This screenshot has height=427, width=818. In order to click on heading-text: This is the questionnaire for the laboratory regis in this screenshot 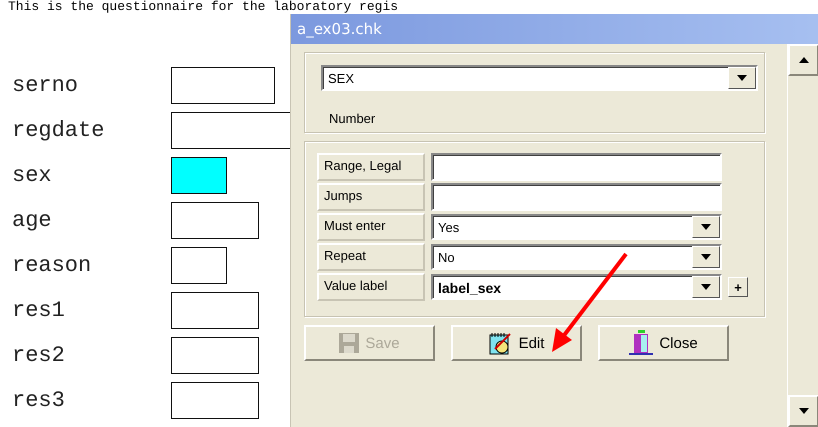, I will do `click(202, 7)`.